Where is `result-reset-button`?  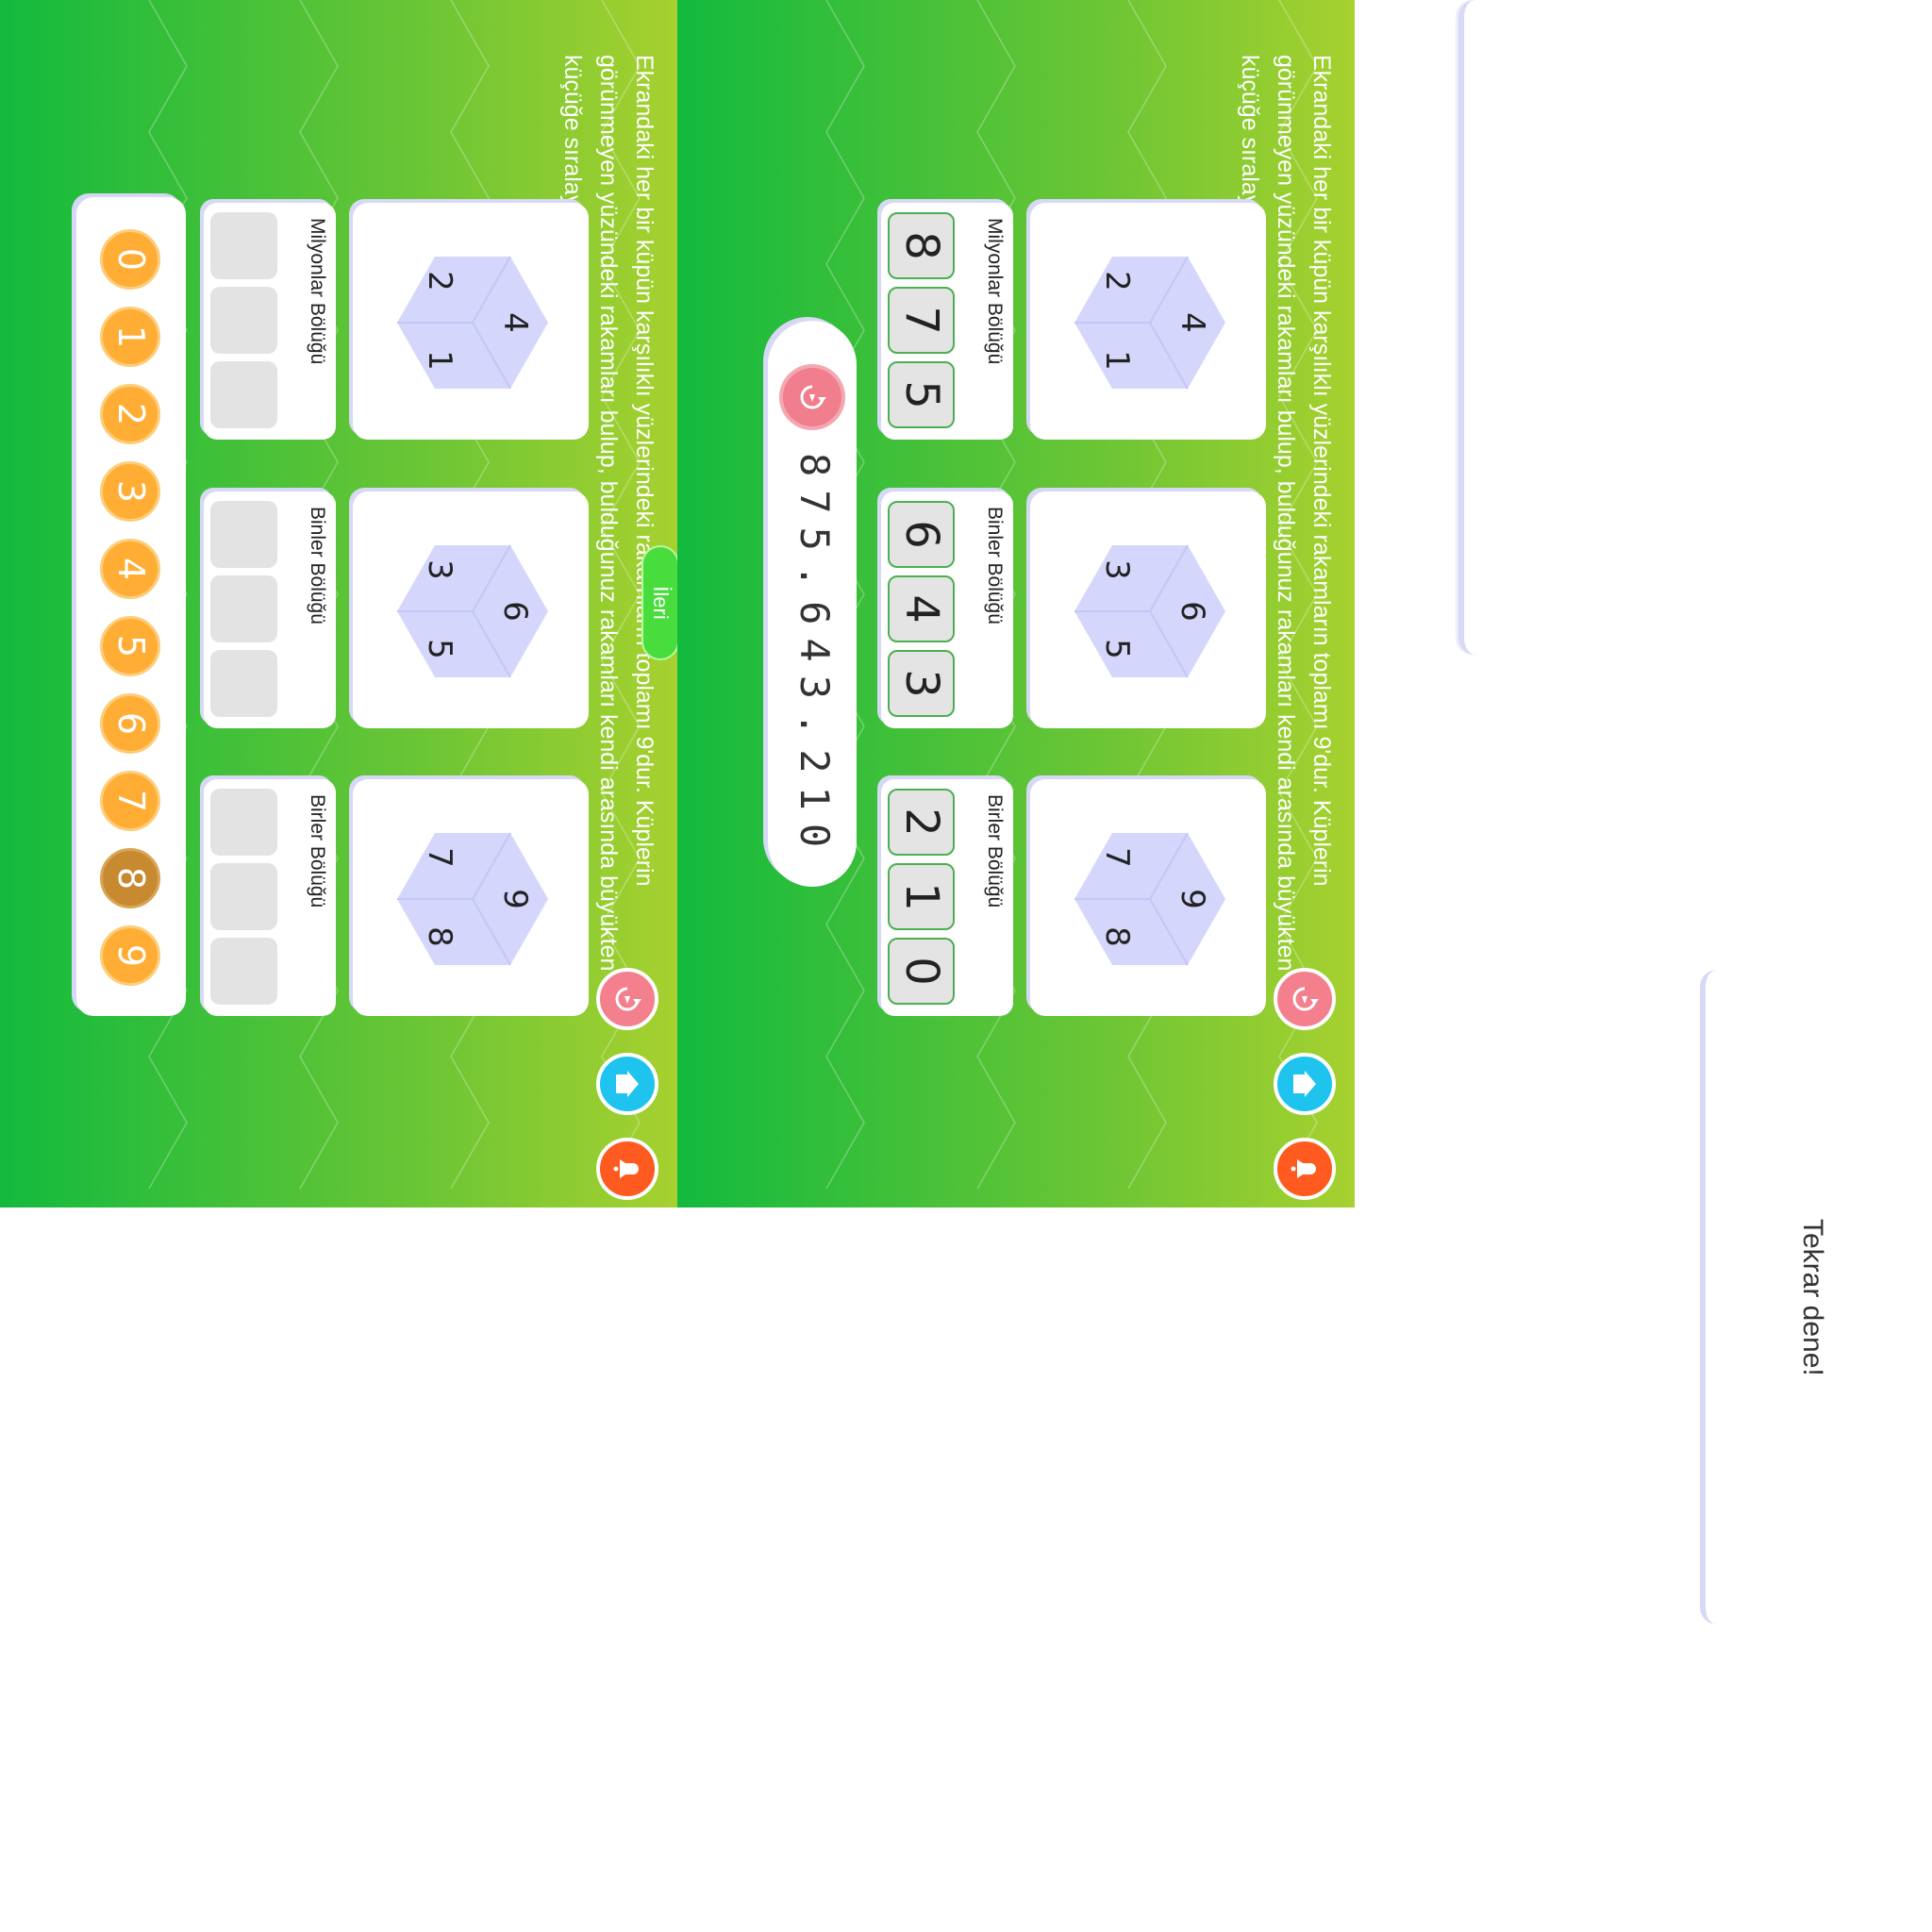 result-reset-button is located at coordinates (812, 397).